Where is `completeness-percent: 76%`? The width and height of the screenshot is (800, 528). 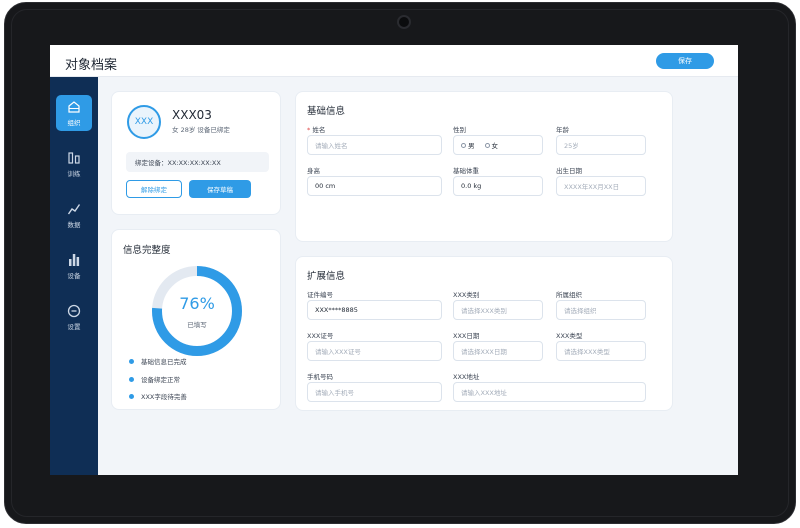 completeness-percent: 76% is located at coordinates (197, 303).